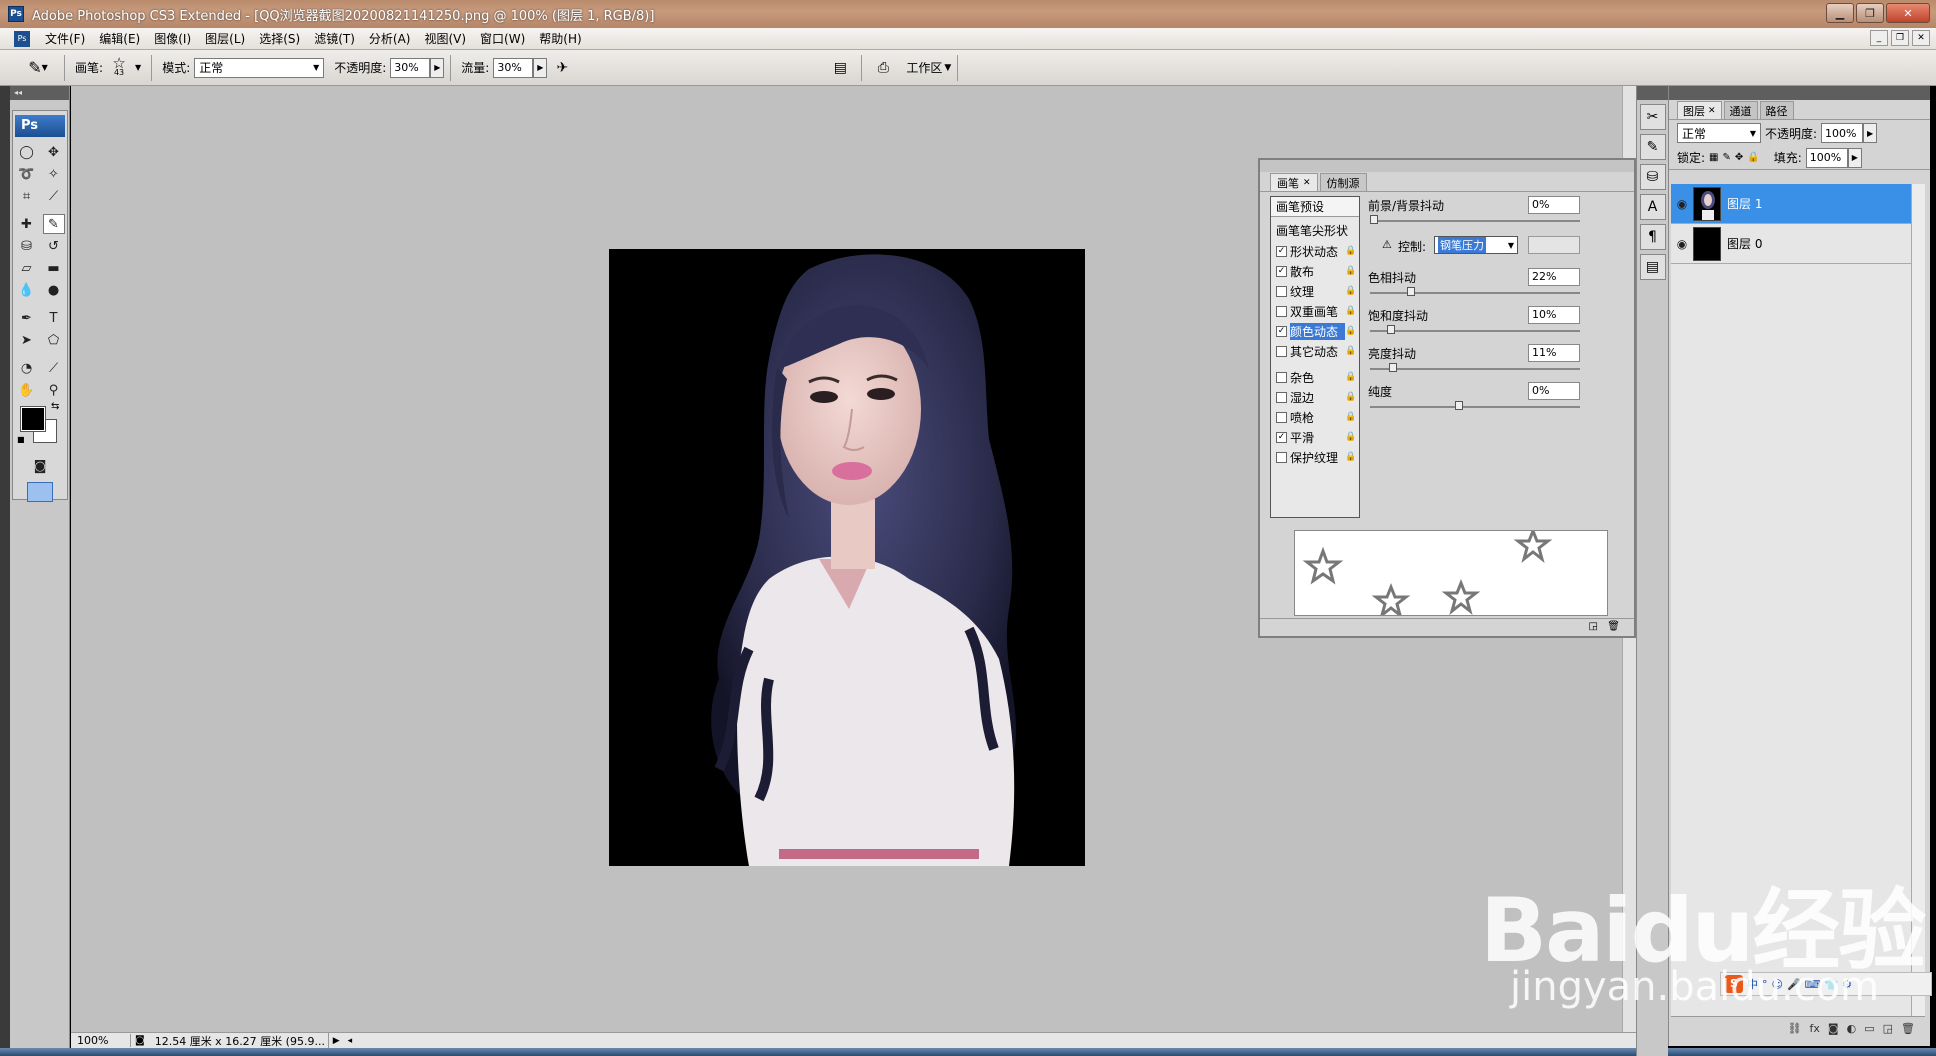 Image resolution: width=1936 pixels, height=1056 pixels. Describe the element at coordinates (101, 1040) in the screenshot. I see `zoom-level: 100%` at that location.